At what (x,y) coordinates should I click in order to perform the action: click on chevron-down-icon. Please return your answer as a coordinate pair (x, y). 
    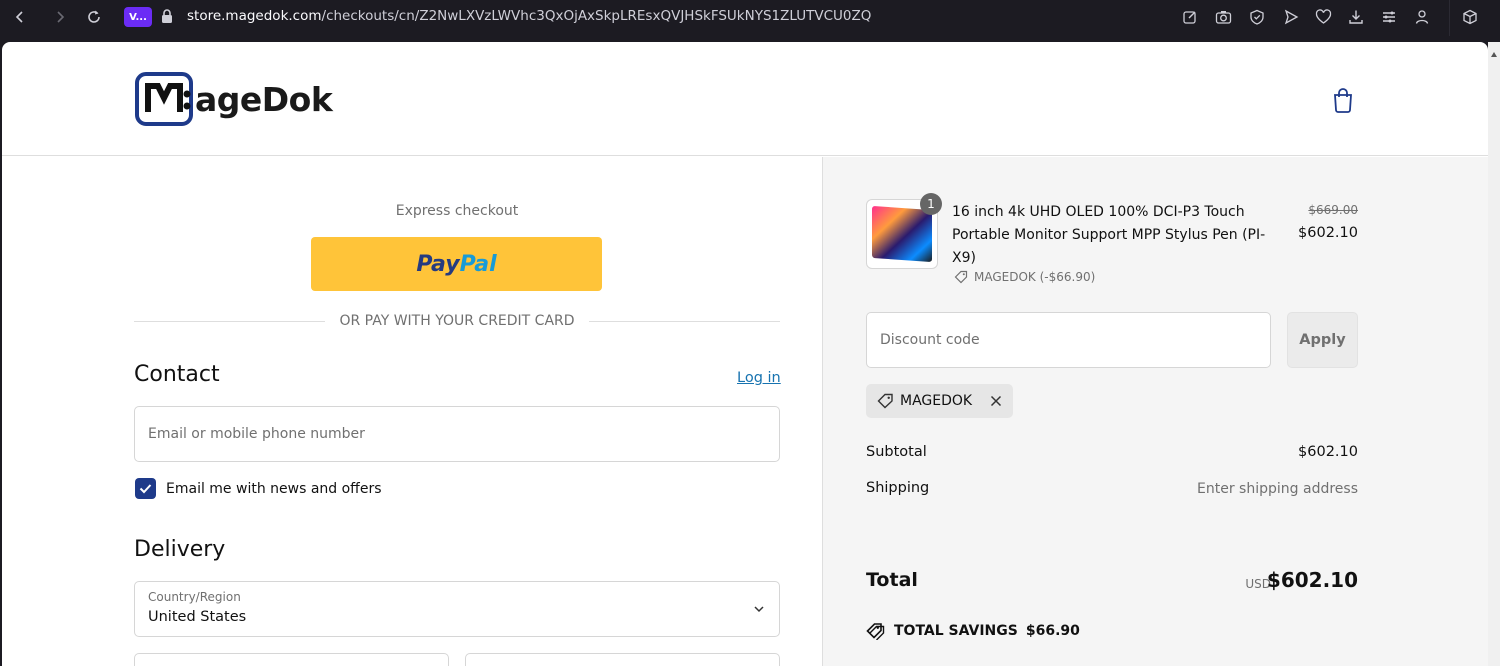
    Looking at the image, I should click on (759, 609).